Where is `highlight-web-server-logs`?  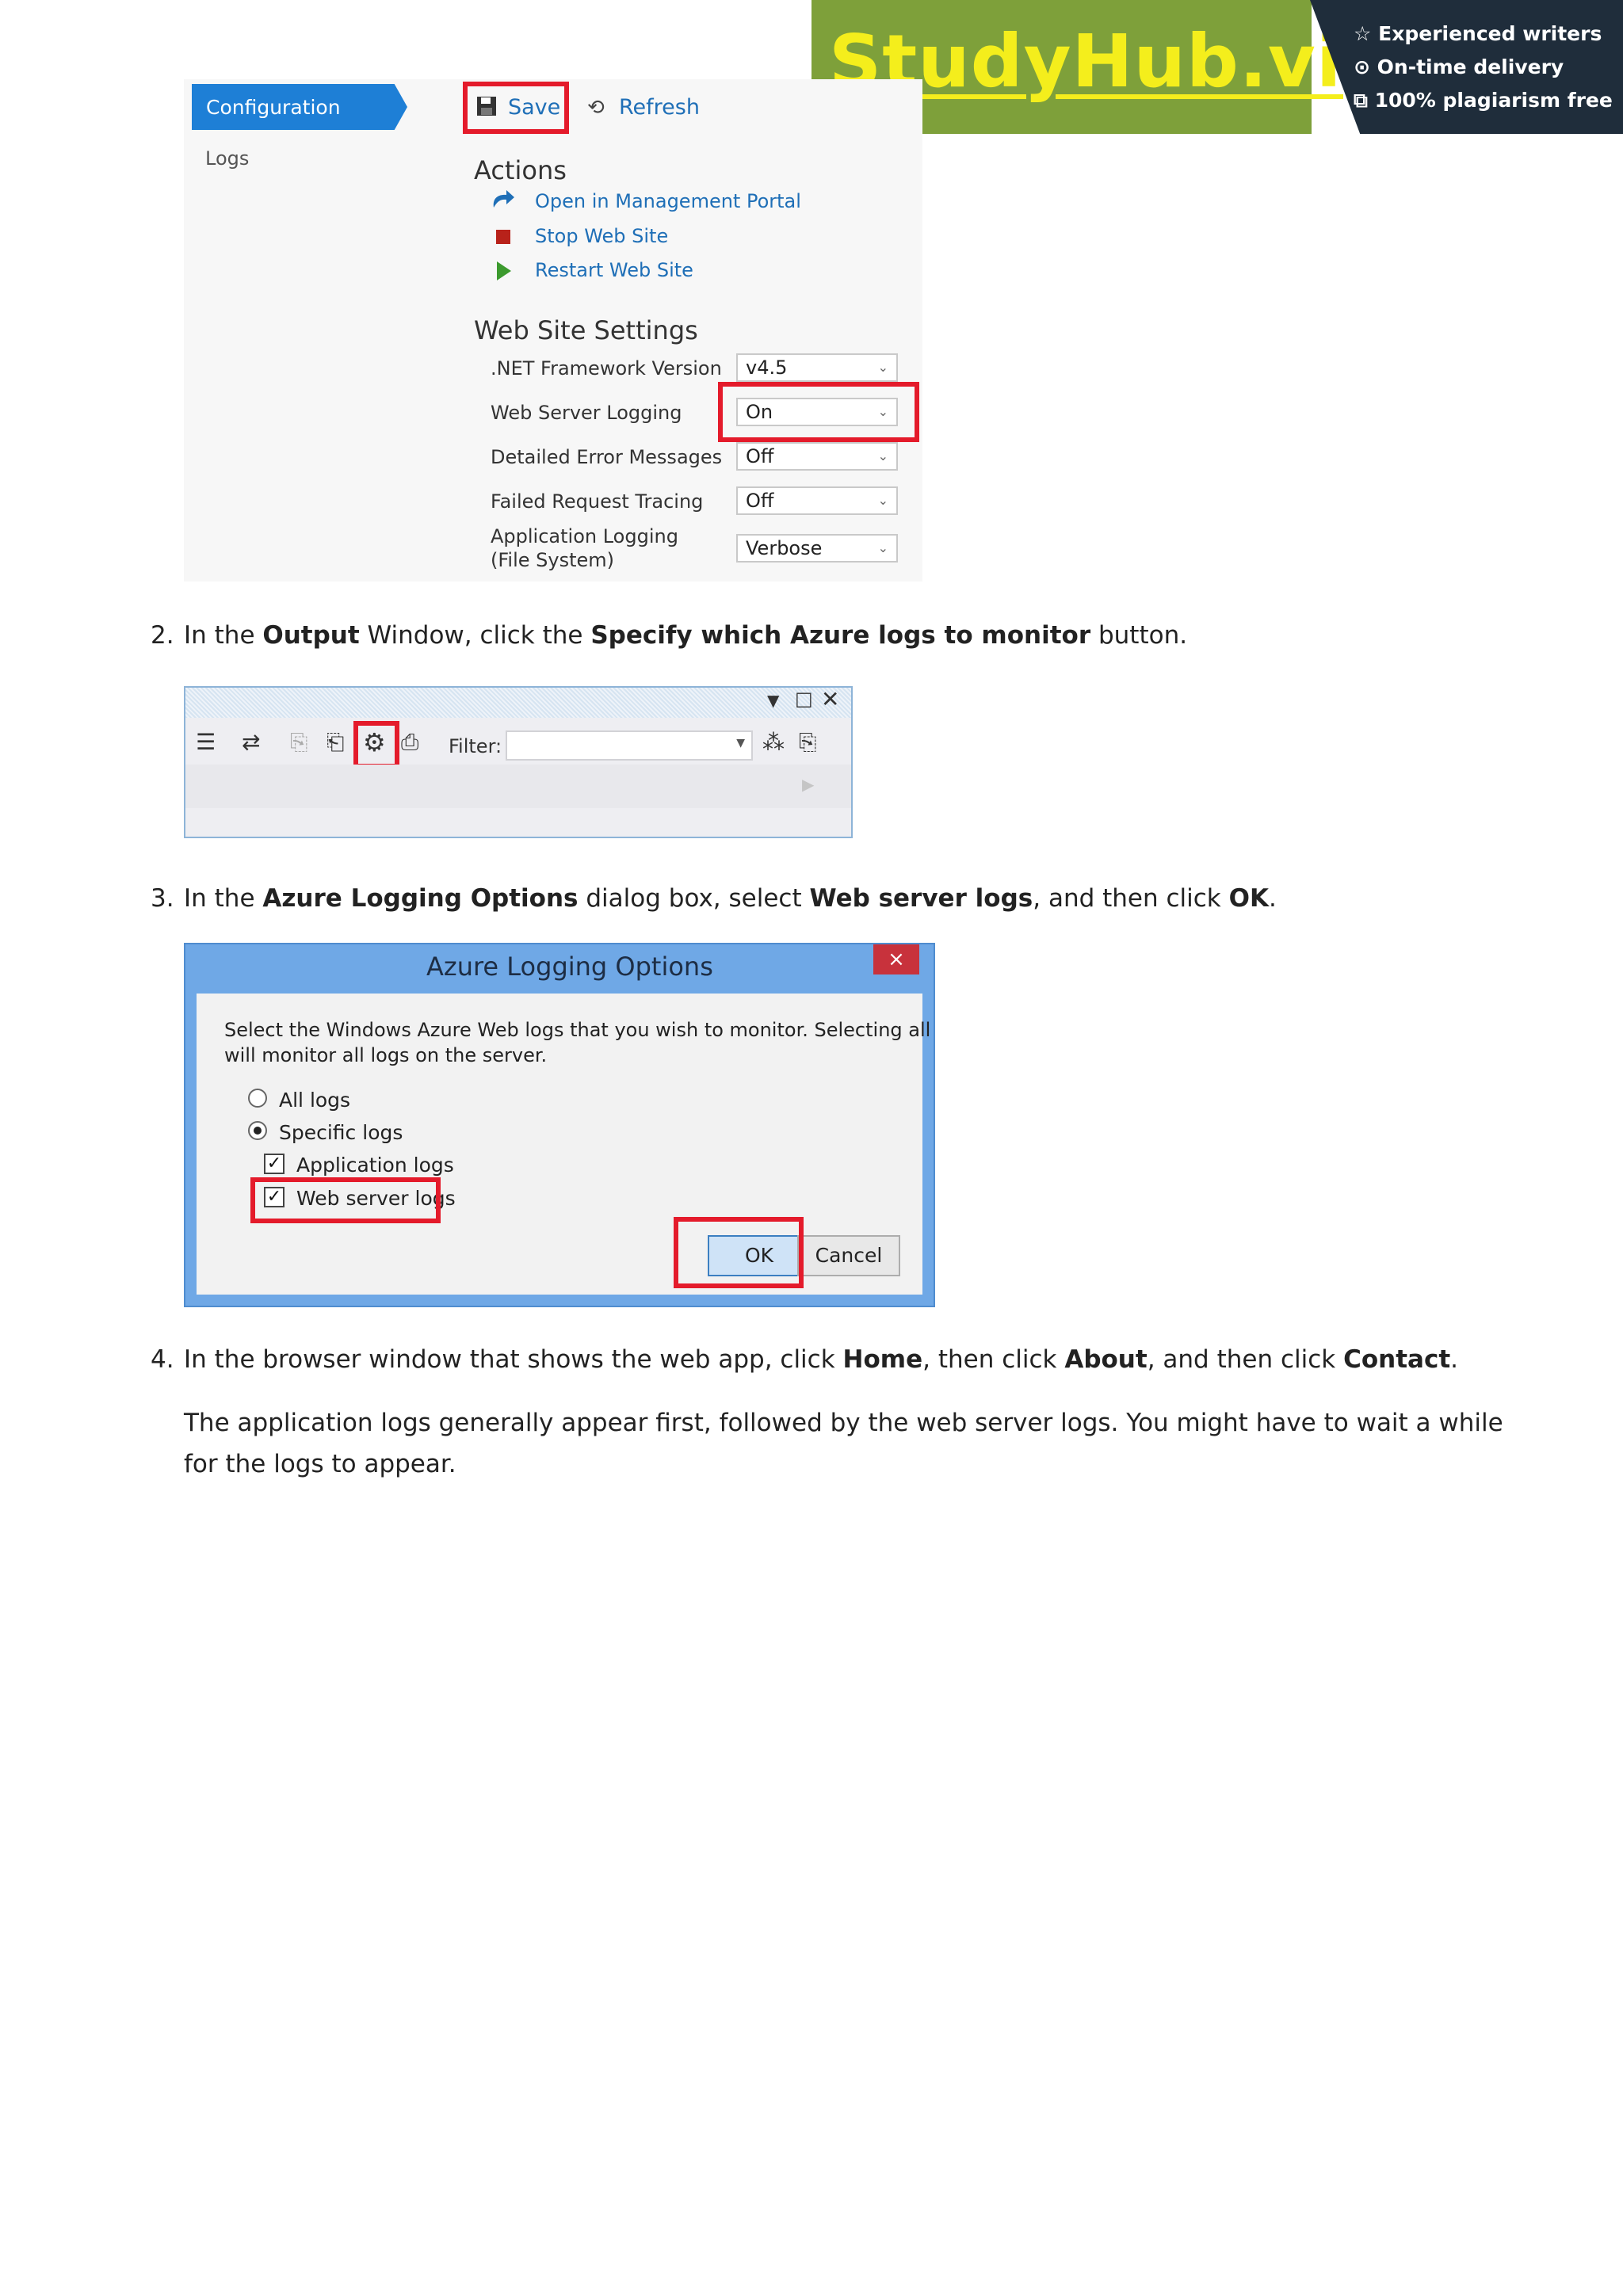 highlight-web-server-logs is located at coordinates (346, 1200).